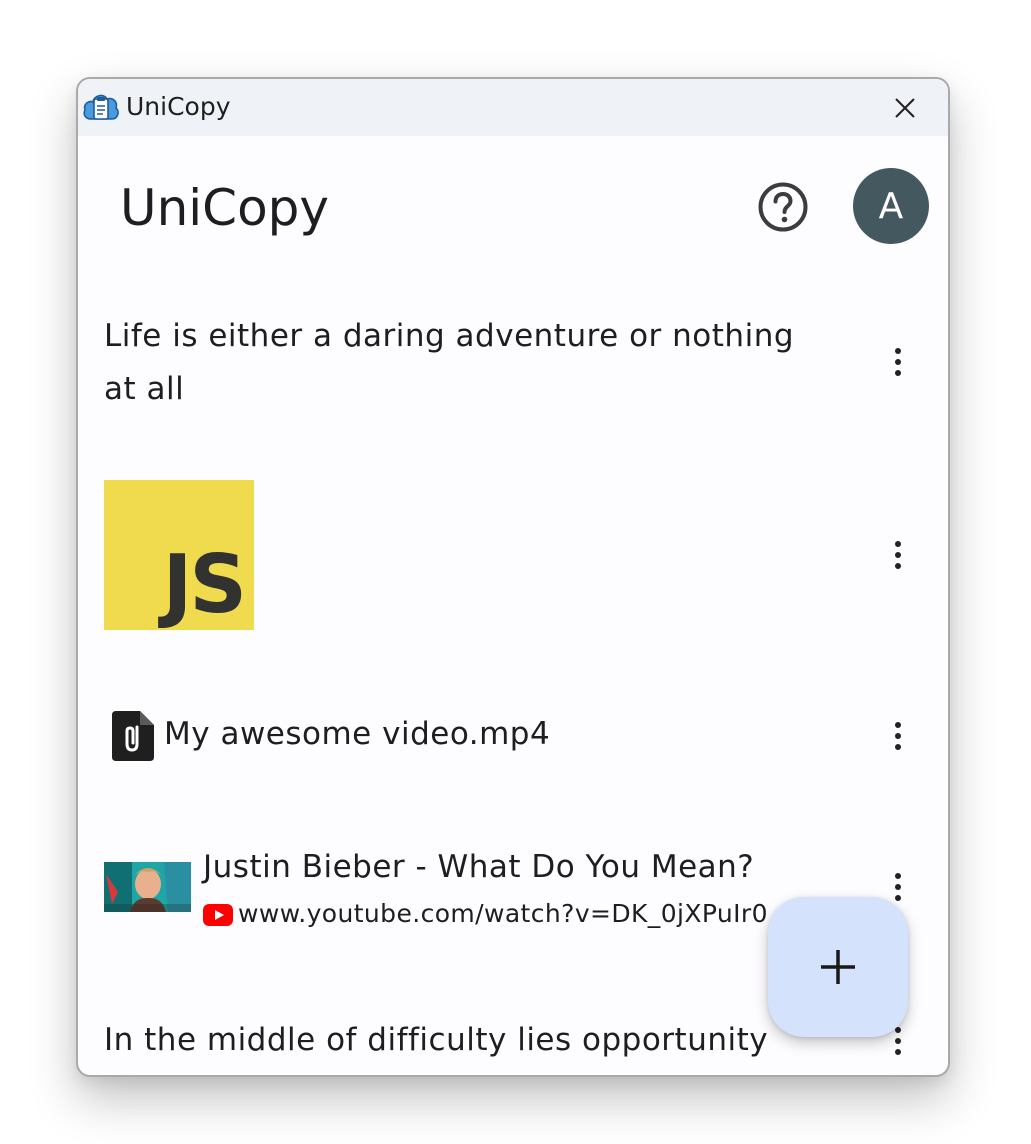 The image size is (1031, 1144). I want to click on help-circle-icon, so click(783, 207).